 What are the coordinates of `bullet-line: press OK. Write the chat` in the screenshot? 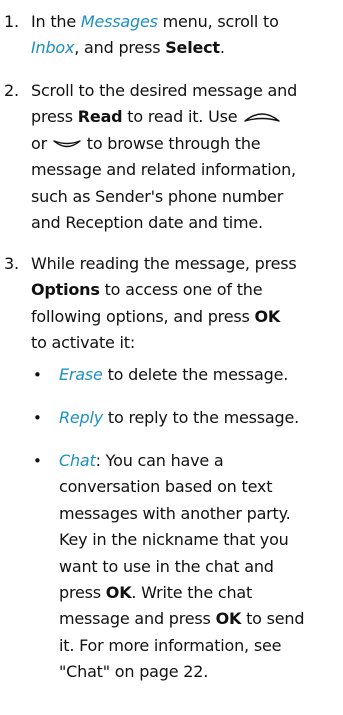 It's located at (197, 593).